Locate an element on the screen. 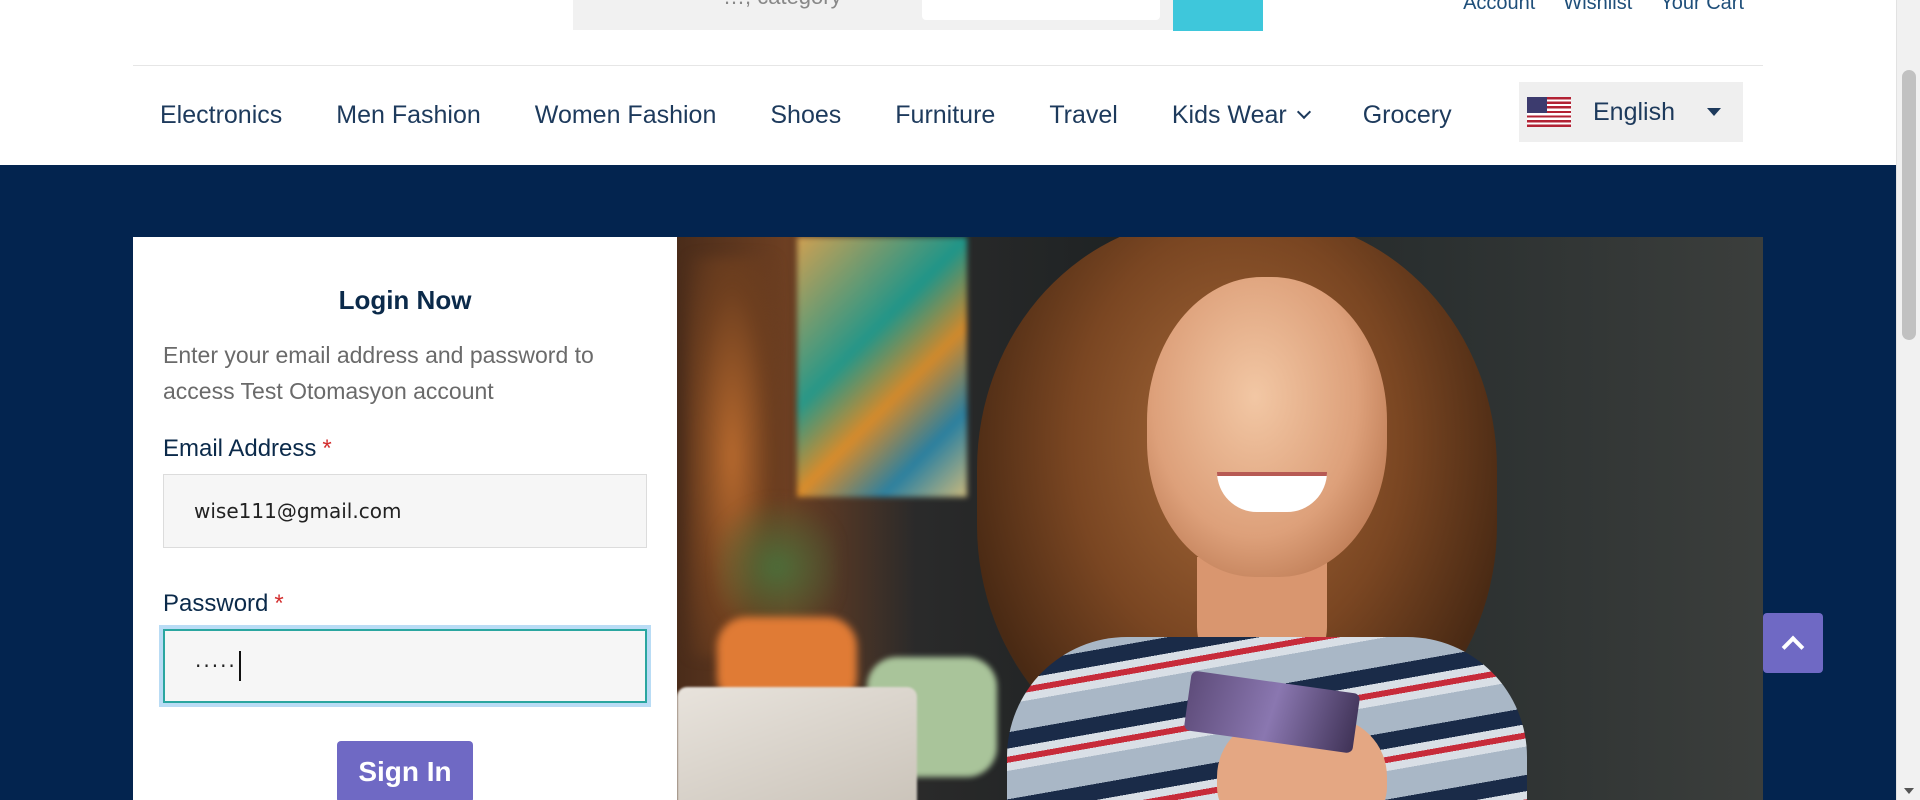 The width and height of the screenshot is (1920, 800). header-top-strip: …, category Account Wishlist Your Cart is located at coordinates (948, 33).